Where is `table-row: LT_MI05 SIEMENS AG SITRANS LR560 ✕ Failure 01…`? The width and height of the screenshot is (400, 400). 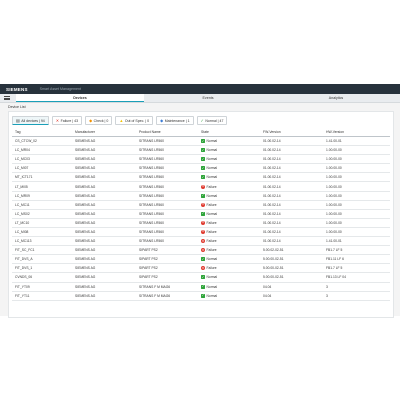 table-row: LT_MI05 SIEMENS AG SITRANS LR560 ✕ Failure 01… is located at coordinates (201, 187).